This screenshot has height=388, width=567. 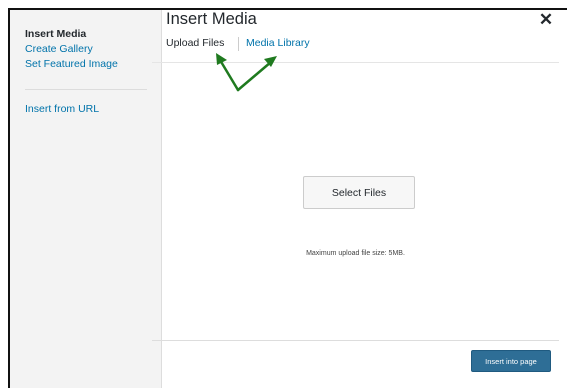 I want to click on sidebar-item-insert-media: Insert Media, so click(x=55, y=34).